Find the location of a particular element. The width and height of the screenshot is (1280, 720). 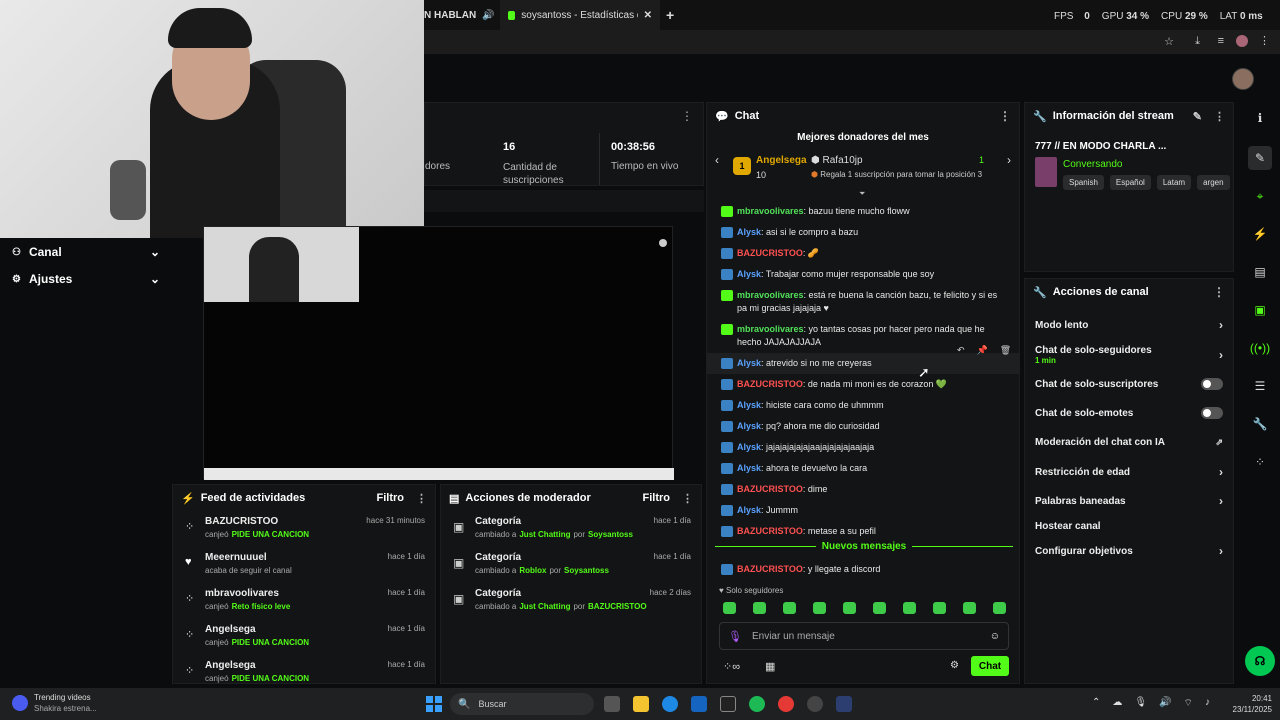

chat-username: BAZUCRISTOO is located at coordinates (770, 253).